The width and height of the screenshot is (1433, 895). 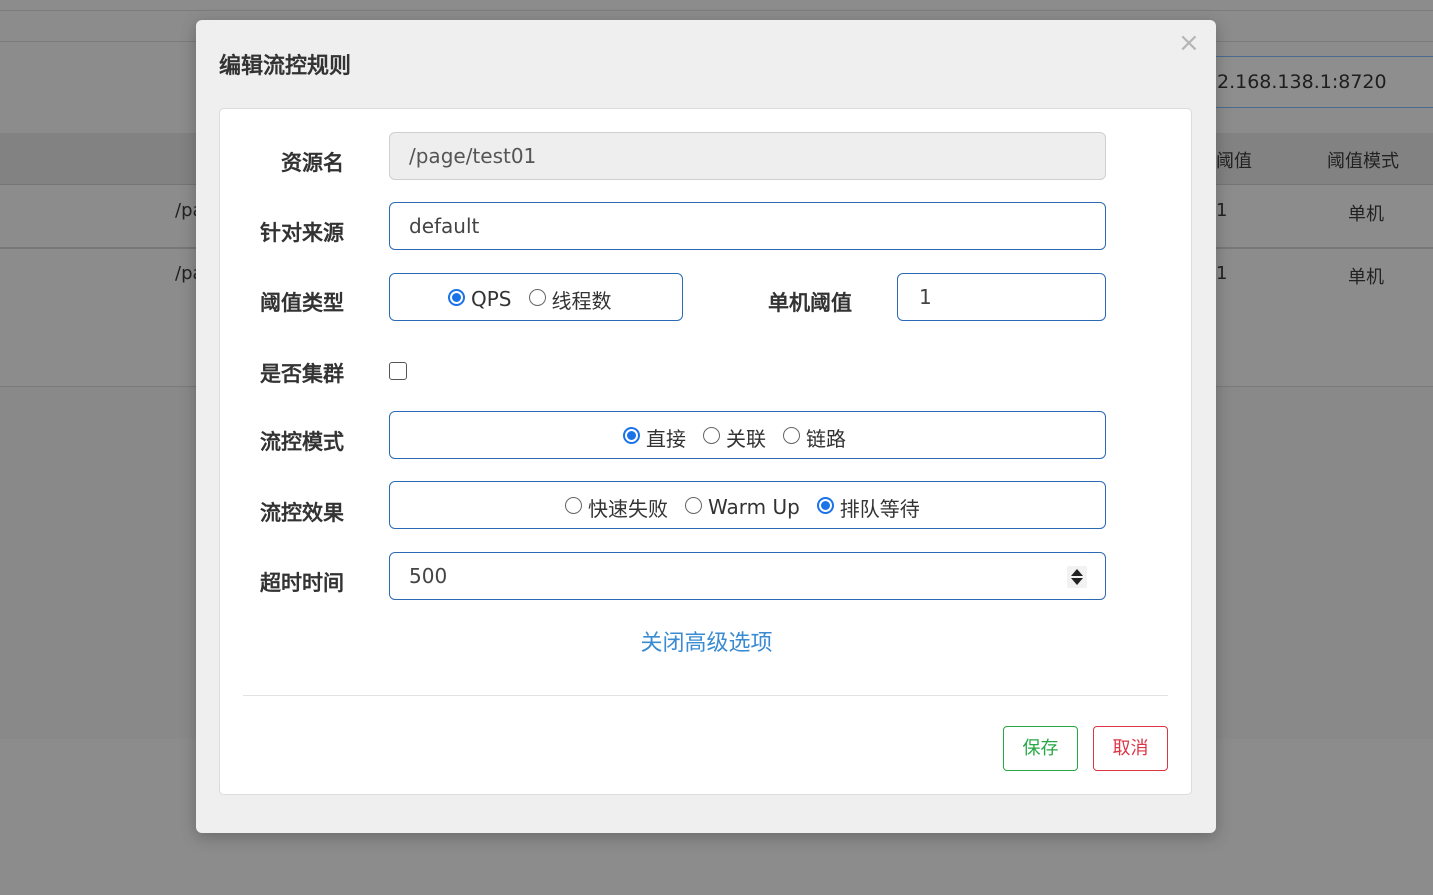 I want to click on control-effect-group: 快速失败 Warm Up 排队等待, so click(x=747, y=505).